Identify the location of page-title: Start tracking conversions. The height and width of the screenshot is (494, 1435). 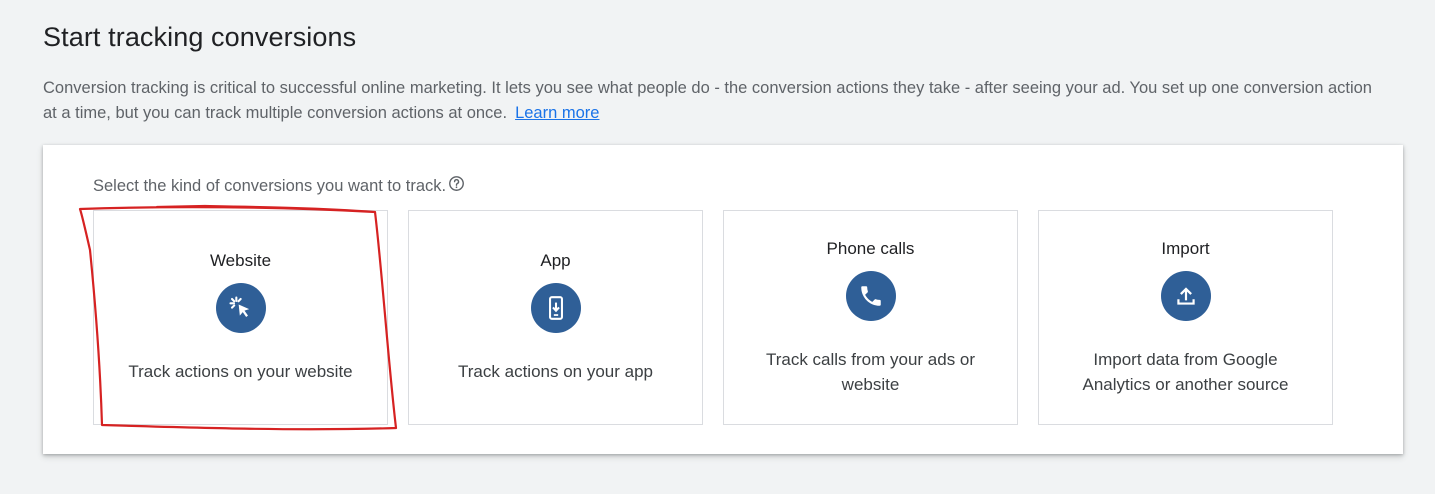
(200, 37).